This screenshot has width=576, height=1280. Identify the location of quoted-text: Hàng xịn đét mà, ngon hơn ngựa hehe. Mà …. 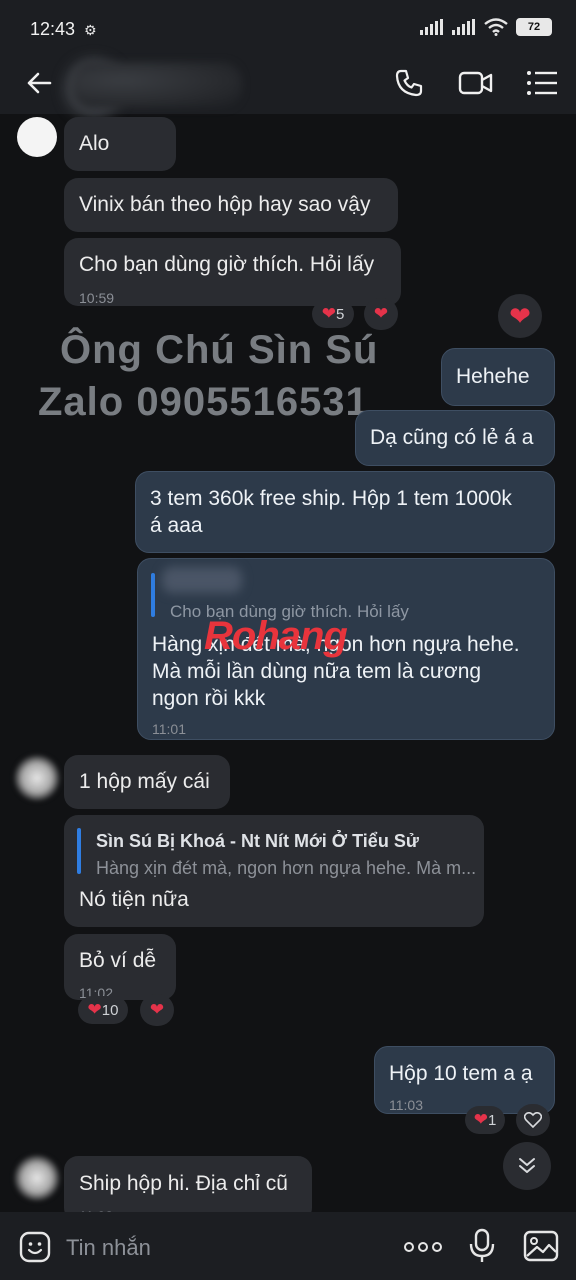
(286, 868).